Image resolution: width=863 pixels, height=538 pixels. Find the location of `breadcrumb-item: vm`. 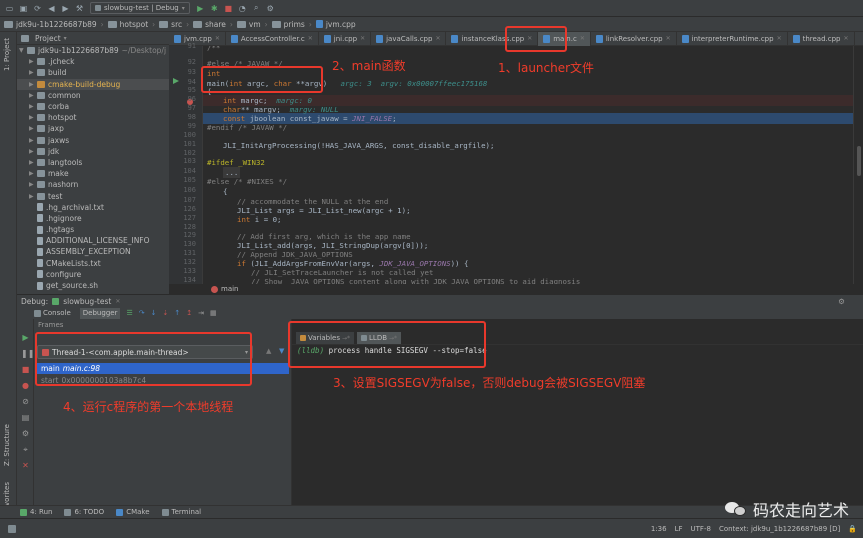

breadcrumb-item: vm is located at coordinates (248, 24).